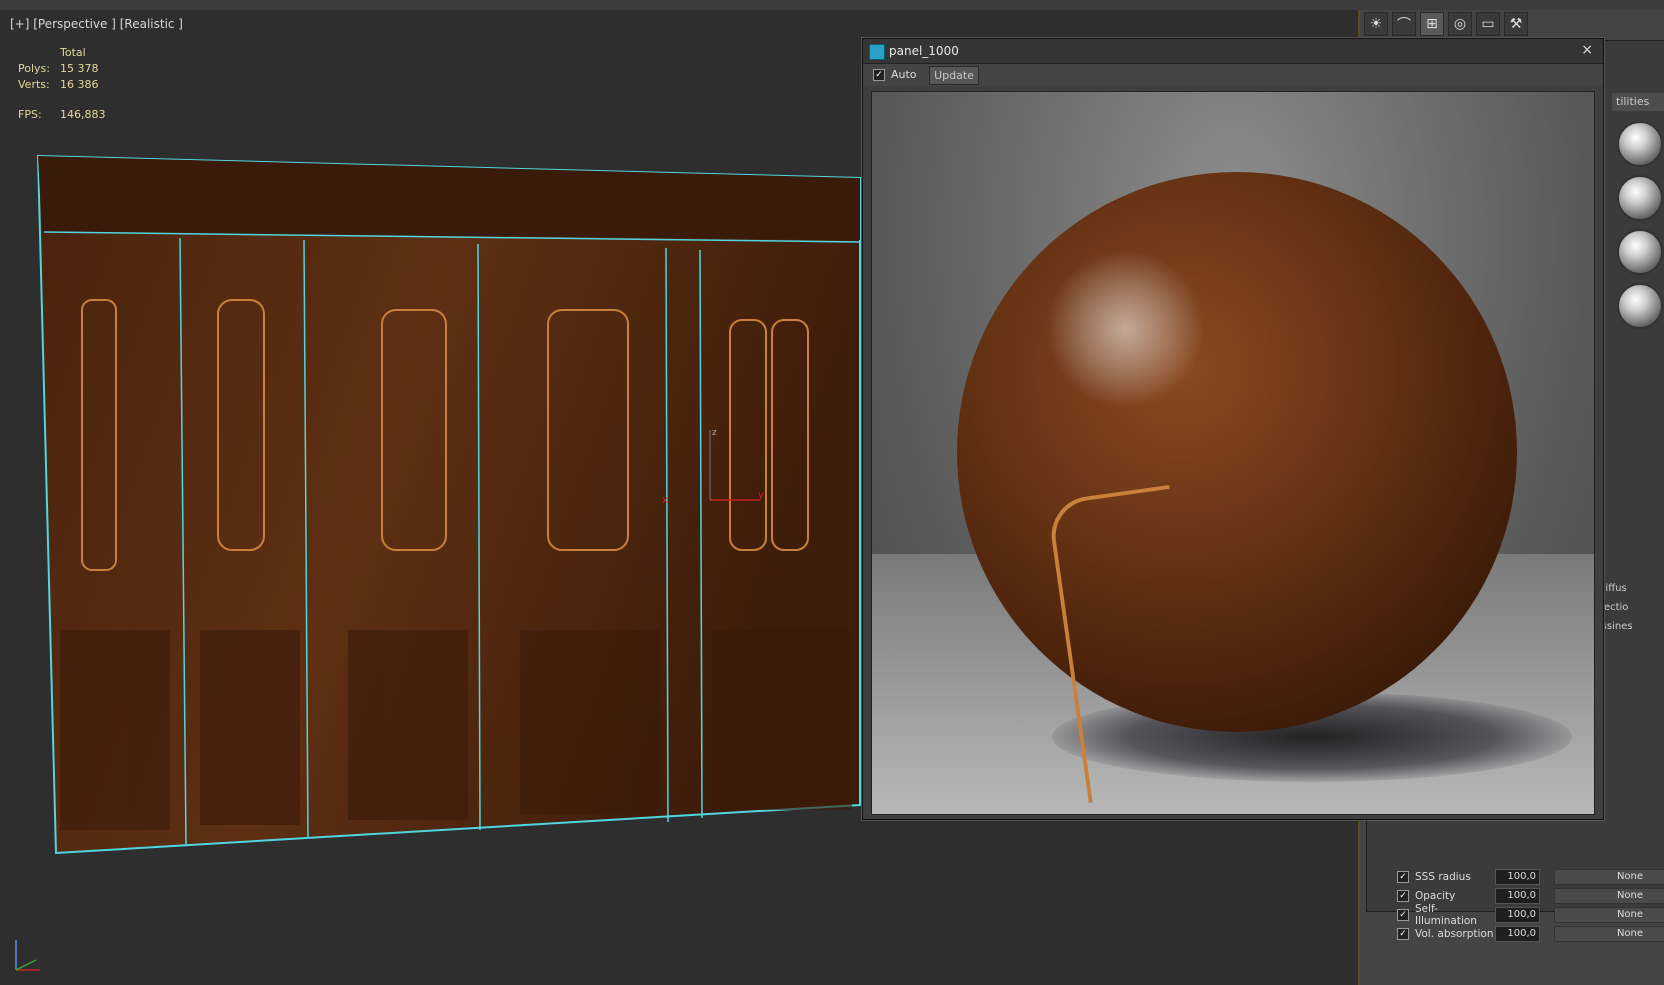 Image resolution: width=1664 pixels, height=985 pixels. I want to click on app-icon, so click(877, 52).